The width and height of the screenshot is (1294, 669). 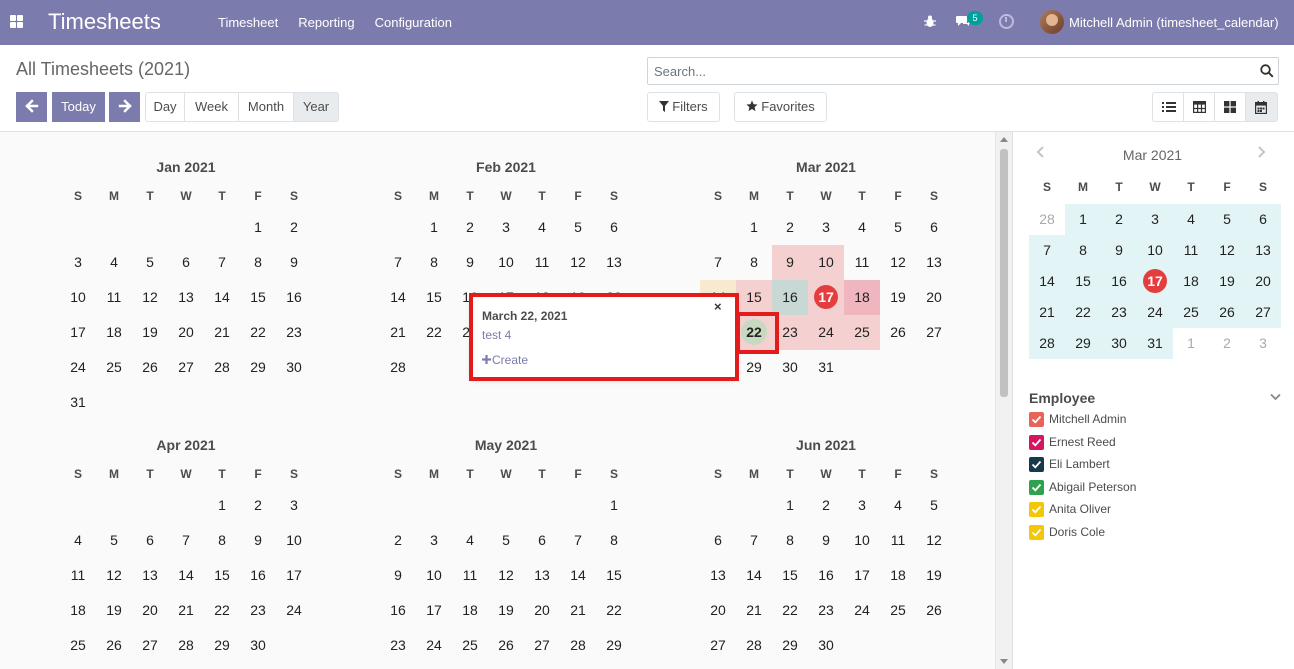 I want to click on search-icon, so click(x=1267, y=71).